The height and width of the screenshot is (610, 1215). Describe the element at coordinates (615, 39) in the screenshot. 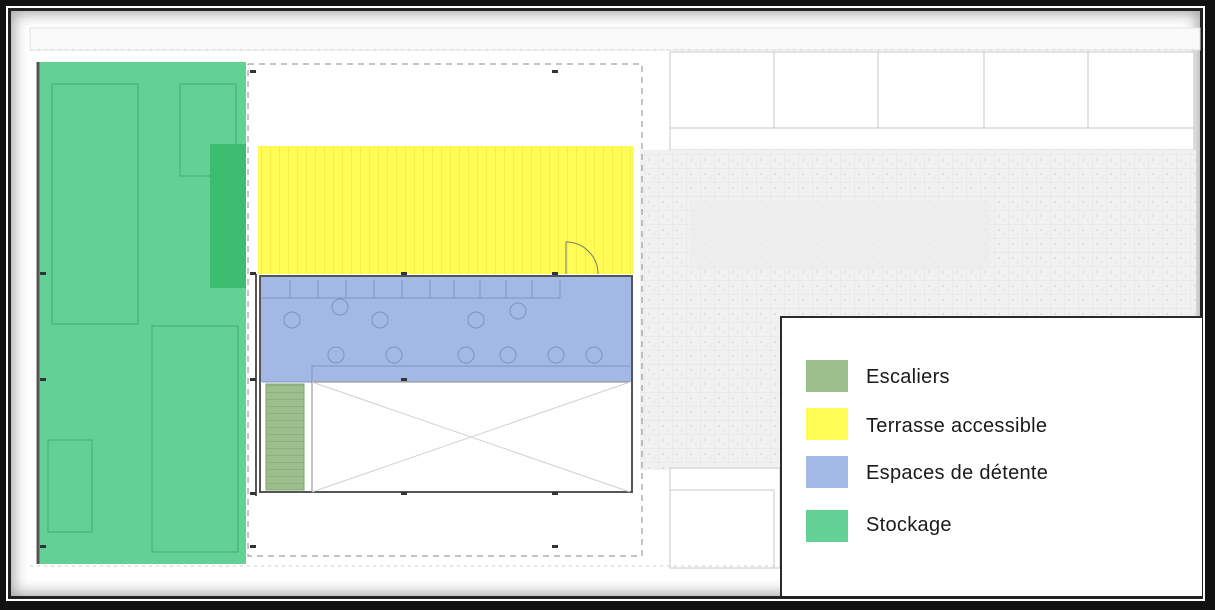

I see `top-ruler` at that location.